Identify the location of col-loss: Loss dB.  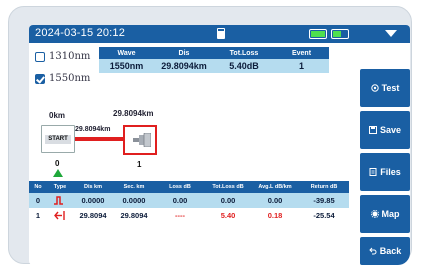
(180, 187).